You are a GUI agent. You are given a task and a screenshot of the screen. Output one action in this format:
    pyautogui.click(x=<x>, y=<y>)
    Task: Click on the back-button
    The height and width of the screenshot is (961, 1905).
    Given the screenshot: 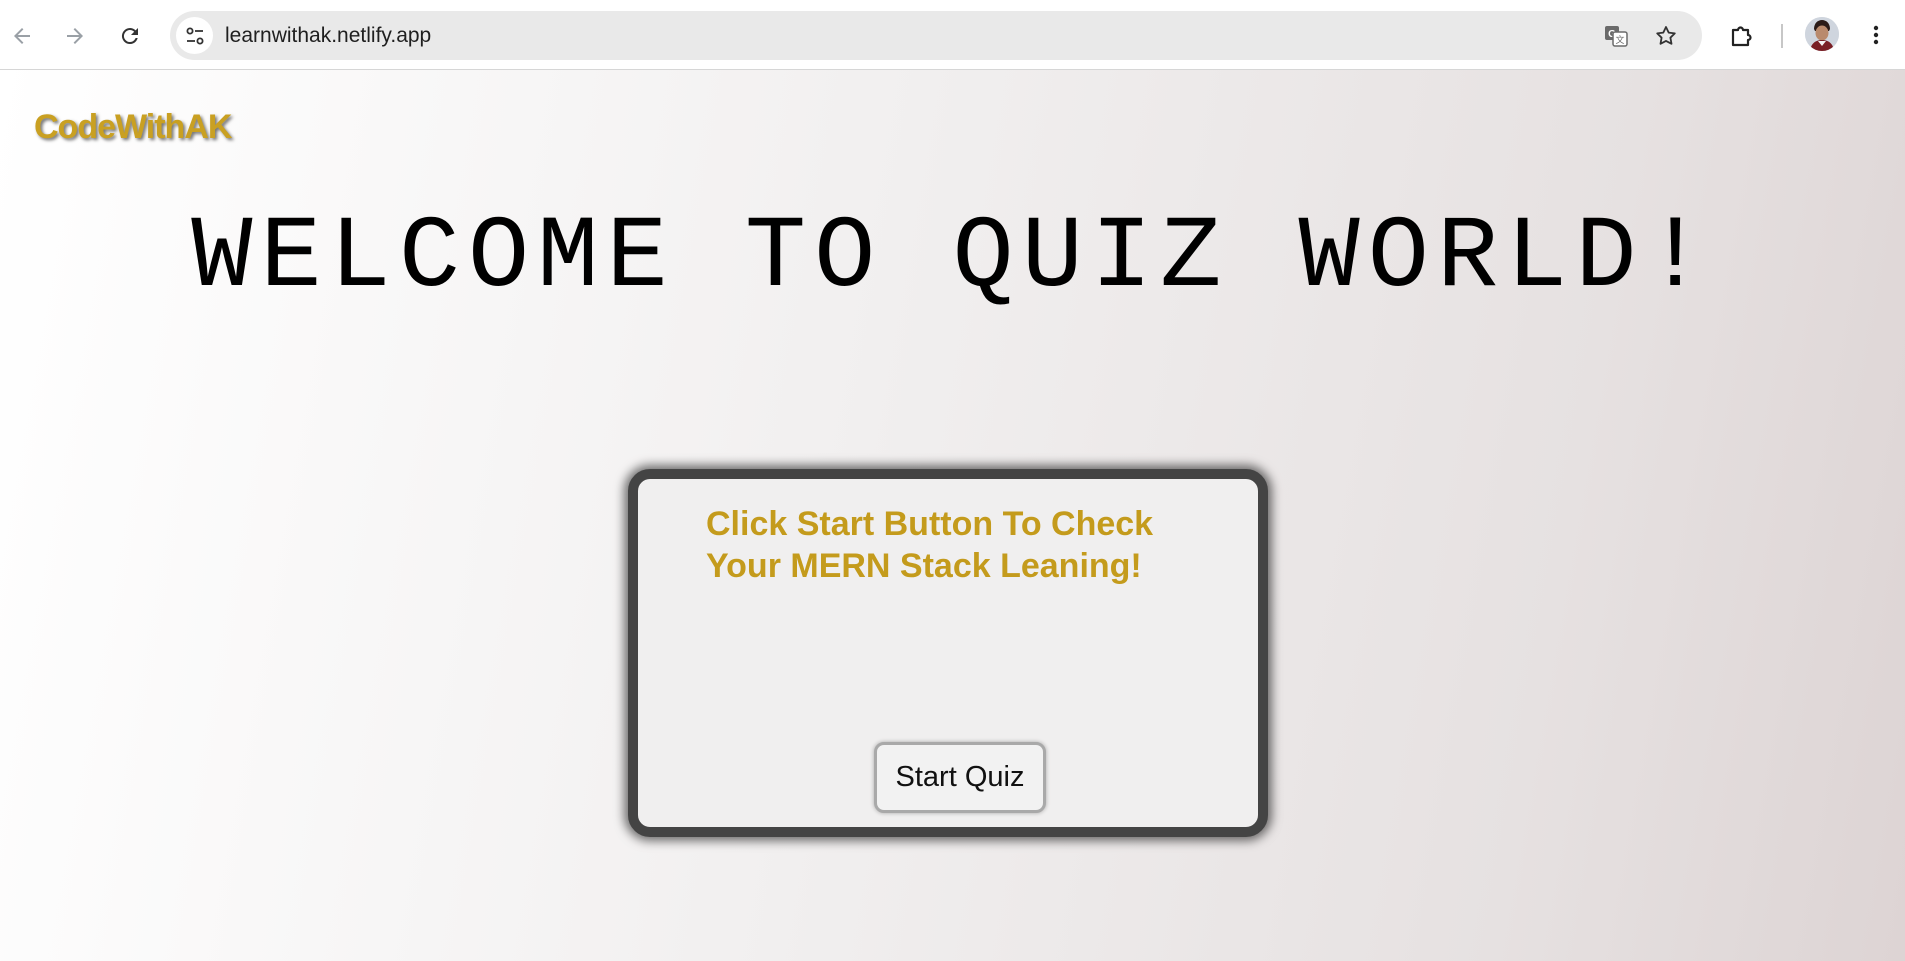 What is the action you would take?
    pyautogui.click(x=22, y=36)
    